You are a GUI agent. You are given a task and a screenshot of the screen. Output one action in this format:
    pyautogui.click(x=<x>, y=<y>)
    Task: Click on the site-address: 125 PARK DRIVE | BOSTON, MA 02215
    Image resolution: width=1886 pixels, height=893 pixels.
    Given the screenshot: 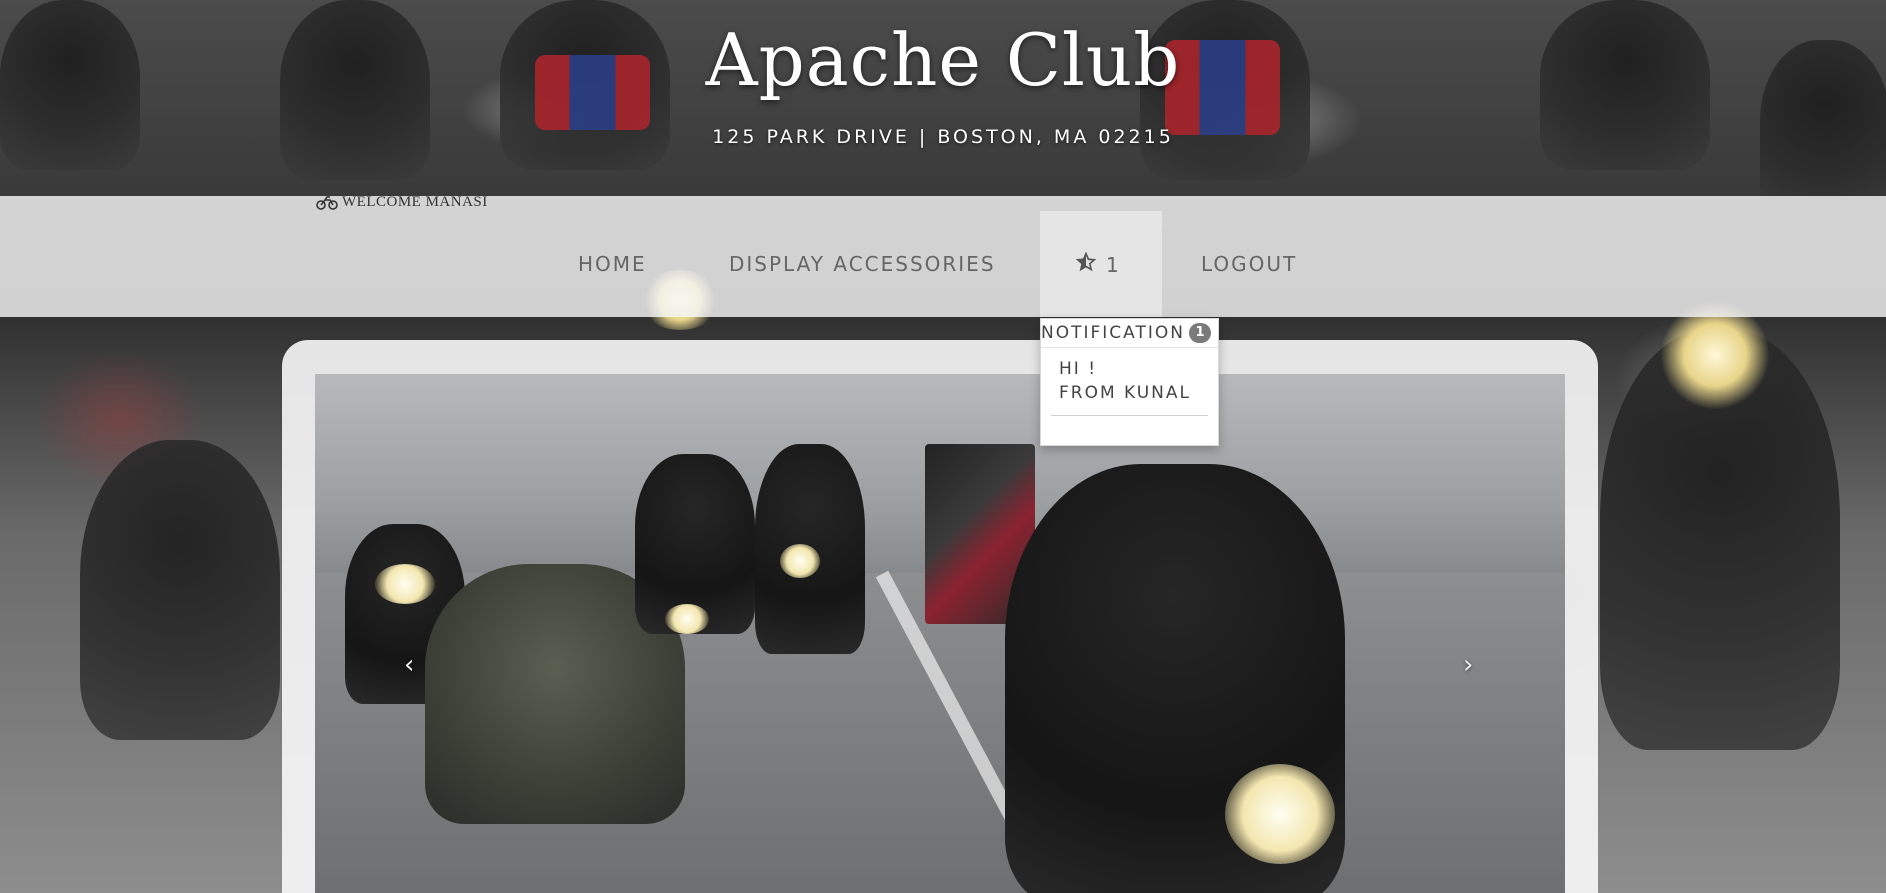 What is the action you would take?
    pyautogui.click(x=943, y=137)
    